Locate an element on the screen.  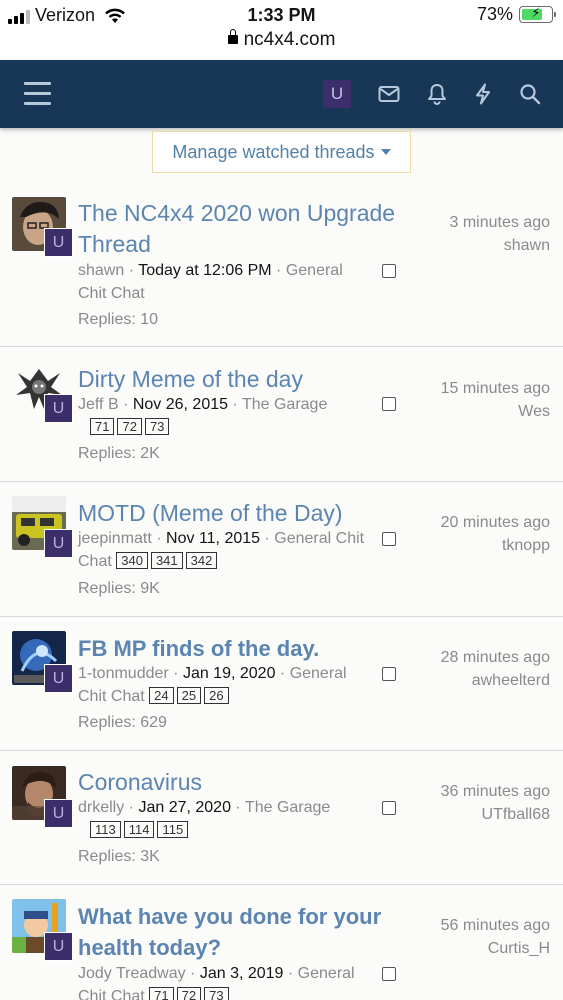
last-post-user: shawn is located at coordinates (527, 246).